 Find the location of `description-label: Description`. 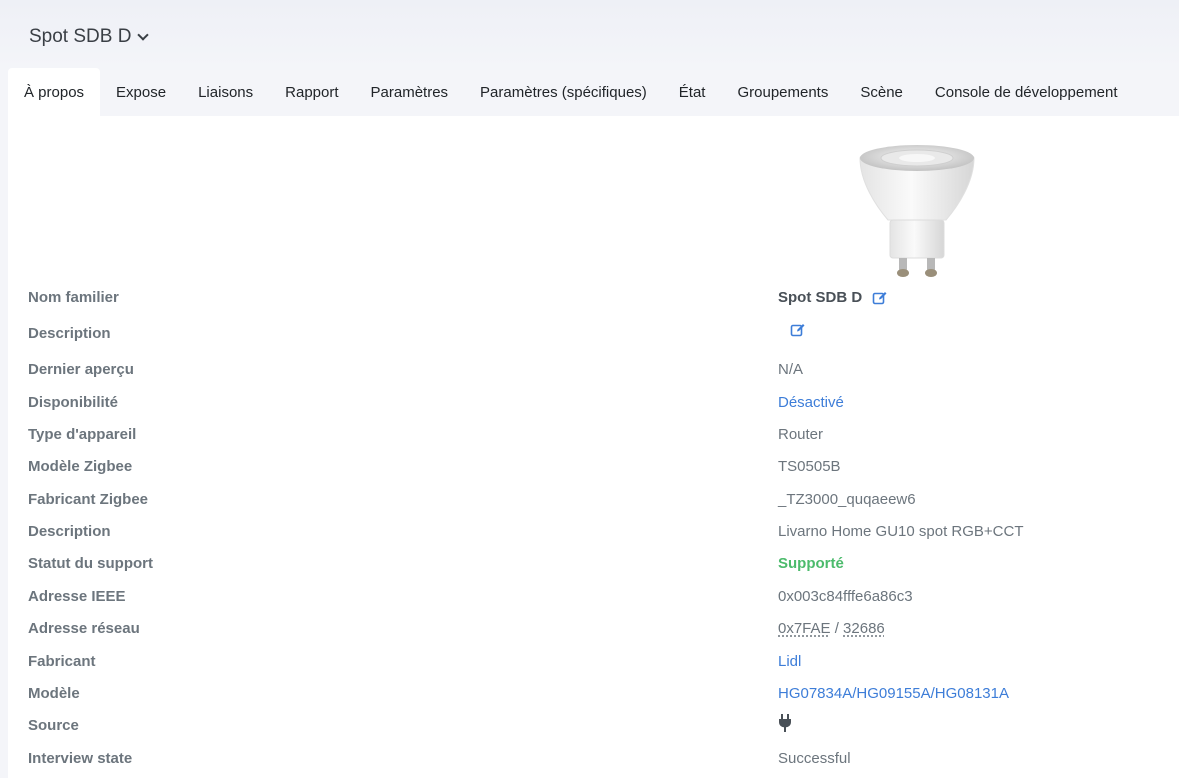

description-label: Description is located at coordinates (69, 531).